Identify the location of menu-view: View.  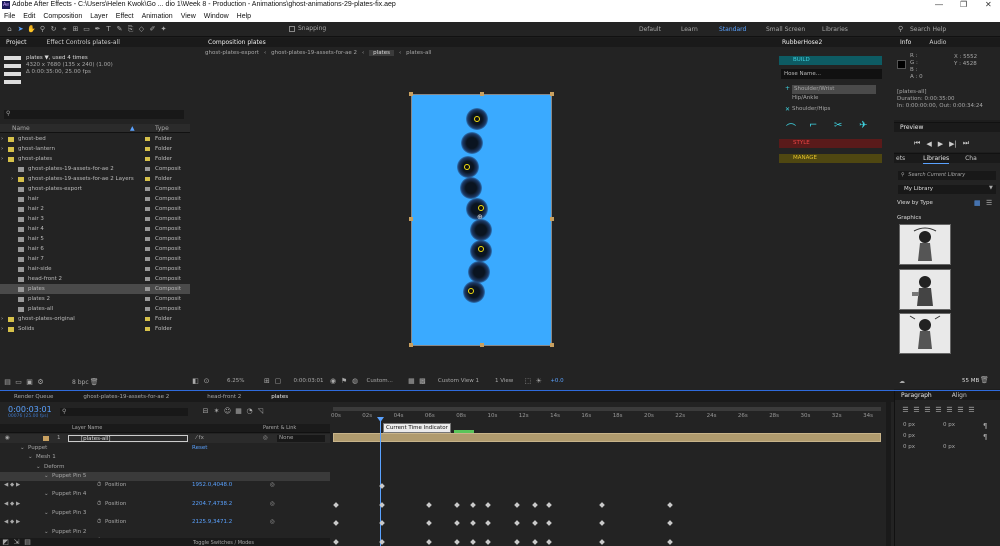
(188, 16).